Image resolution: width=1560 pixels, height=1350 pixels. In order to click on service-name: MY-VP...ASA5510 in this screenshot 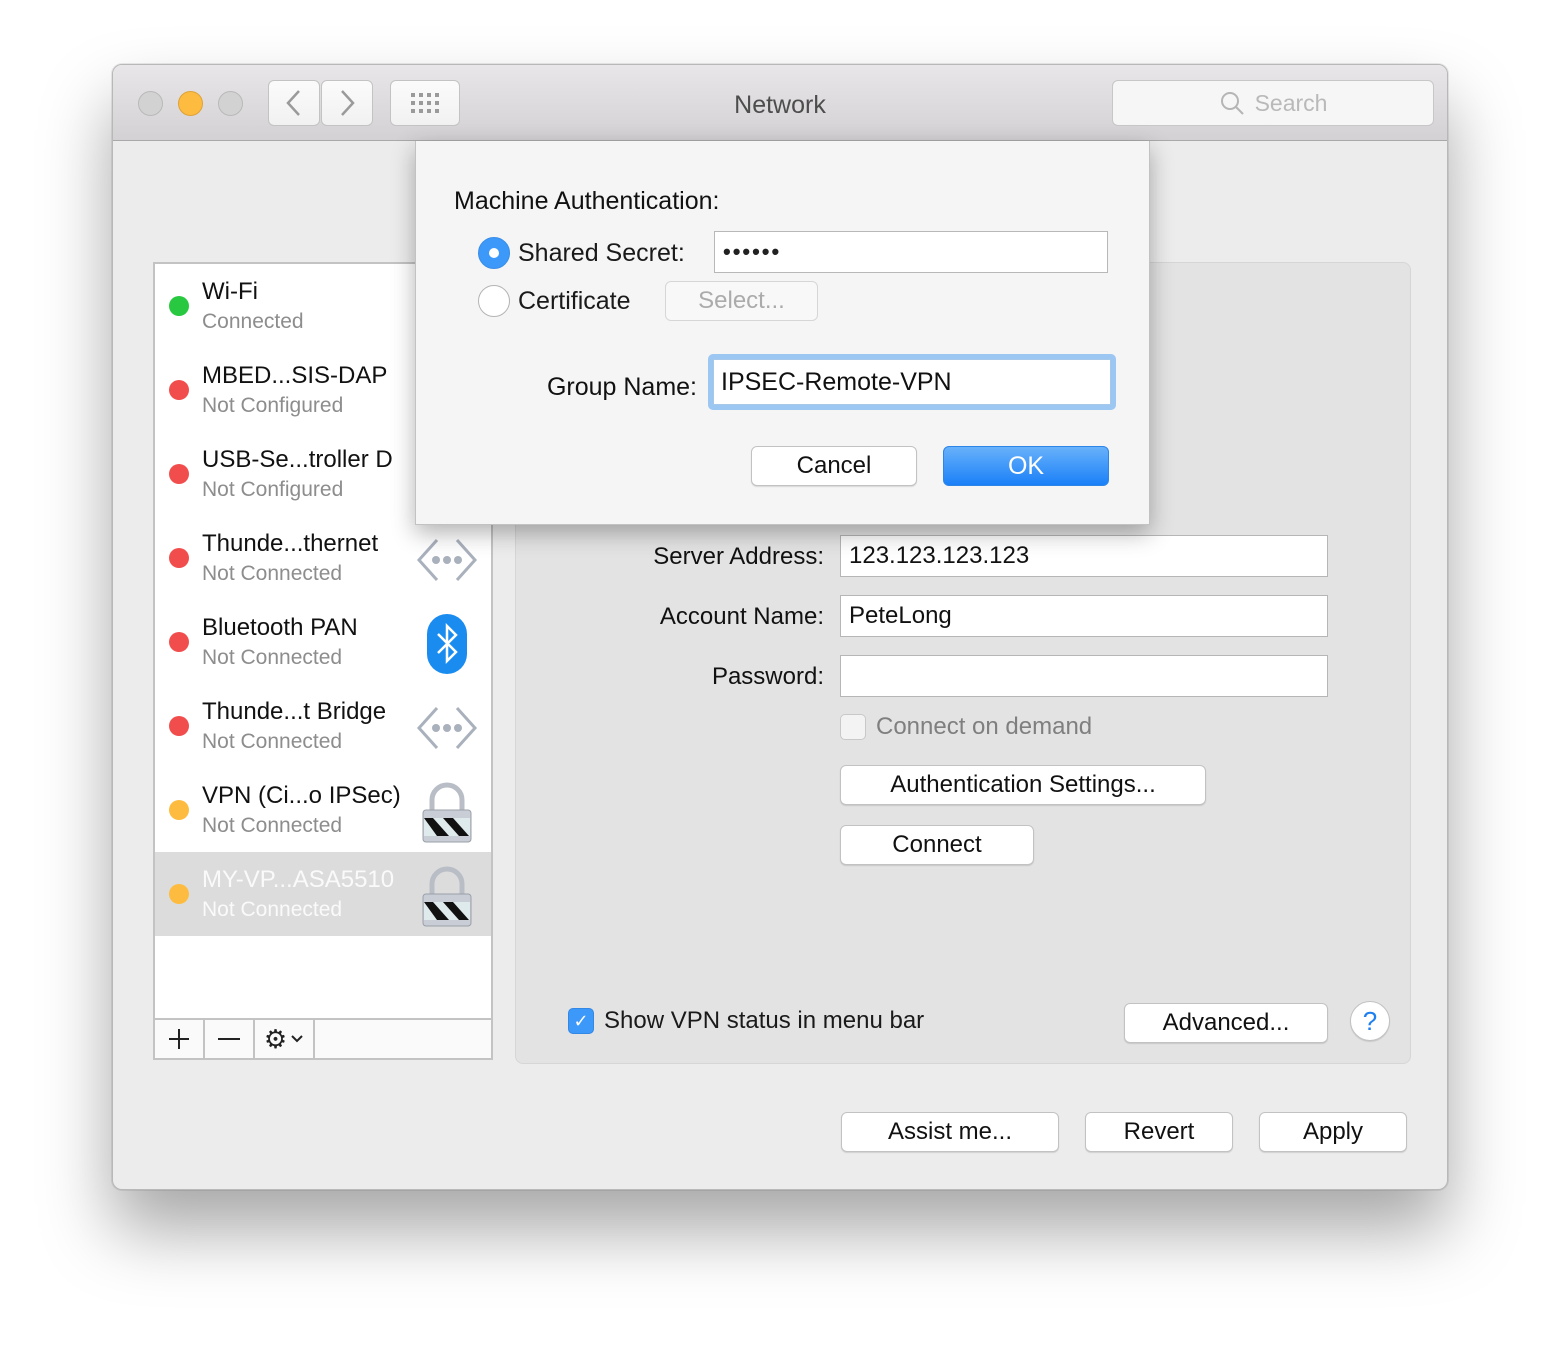, I will do `click(298, 879)`.